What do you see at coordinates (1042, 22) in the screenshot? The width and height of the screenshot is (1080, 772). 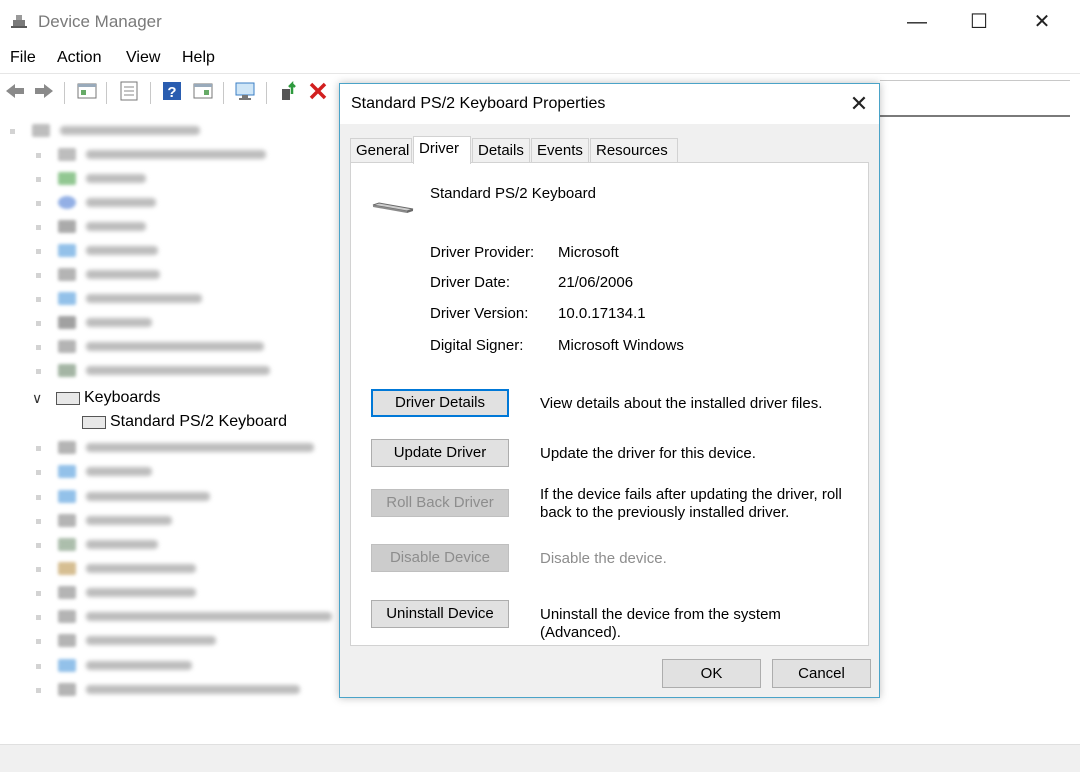 I see `close-window-button: ✕` at bounding box center [1042, 22].